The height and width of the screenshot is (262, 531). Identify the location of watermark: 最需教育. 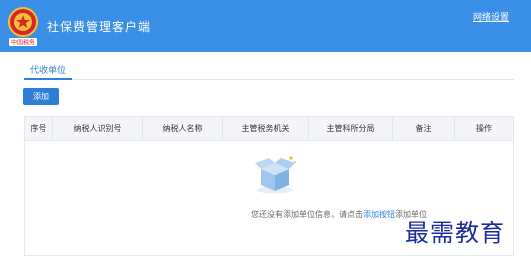
(455, 233).